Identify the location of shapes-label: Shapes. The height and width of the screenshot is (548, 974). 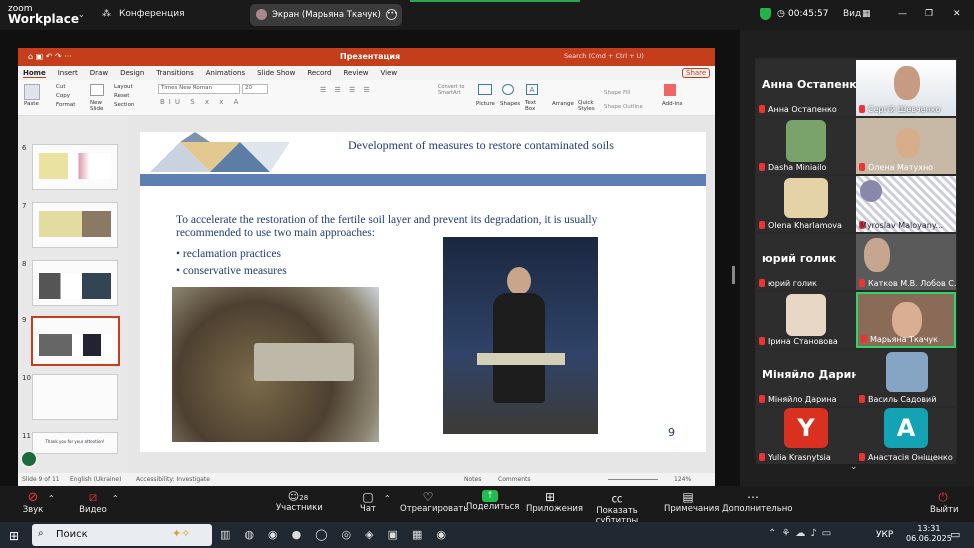
(510, 104).